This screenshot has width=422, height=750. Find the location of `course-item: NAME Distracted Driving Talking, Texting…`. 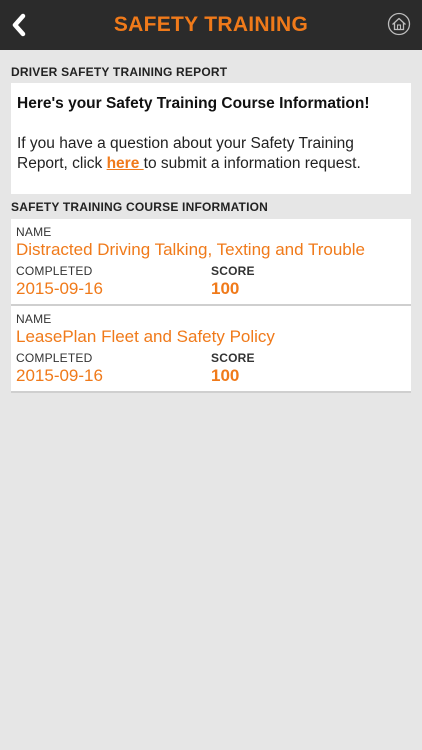

course-item: NAME Distracted Driving Talking, Texting… is located at coordinates (211, 262).